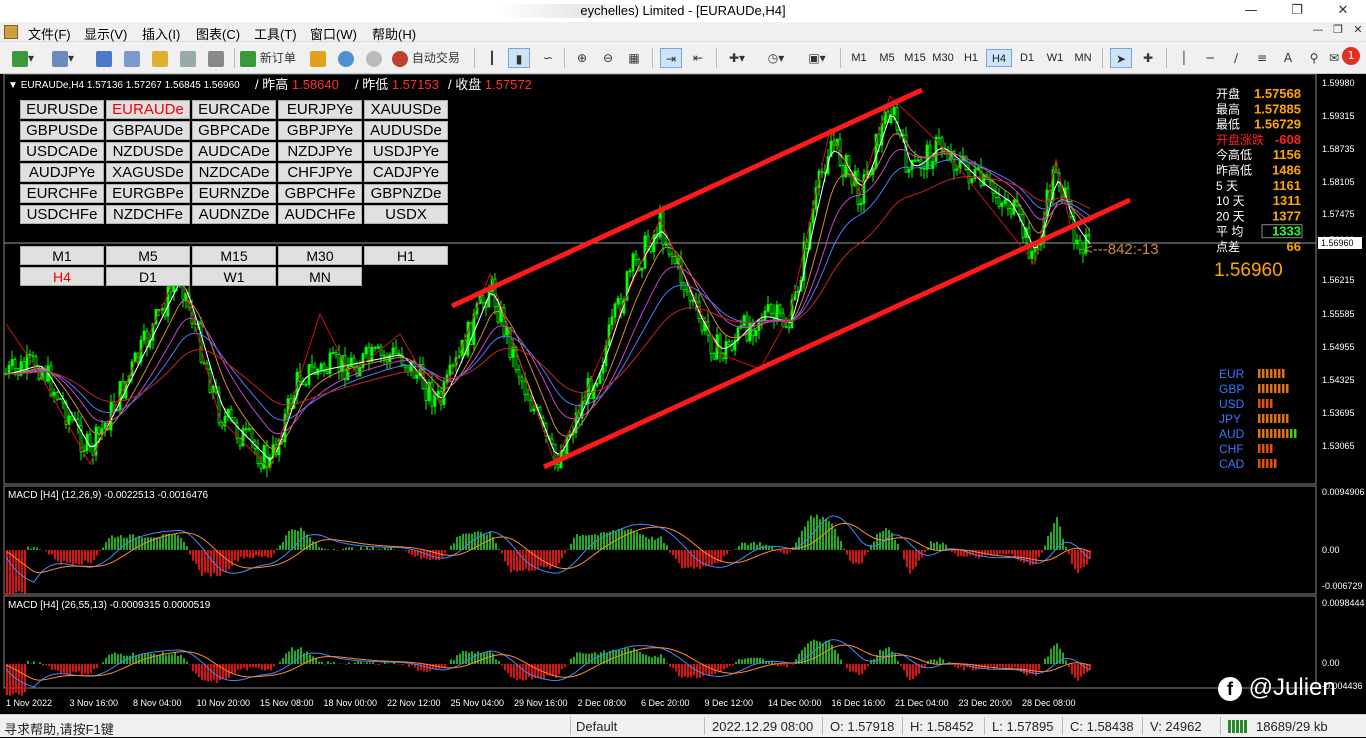 This screenshot has height=738, width=1366. I want to click on symbol-button-nzdjpye: NZDJPYe, so click(320, 151).